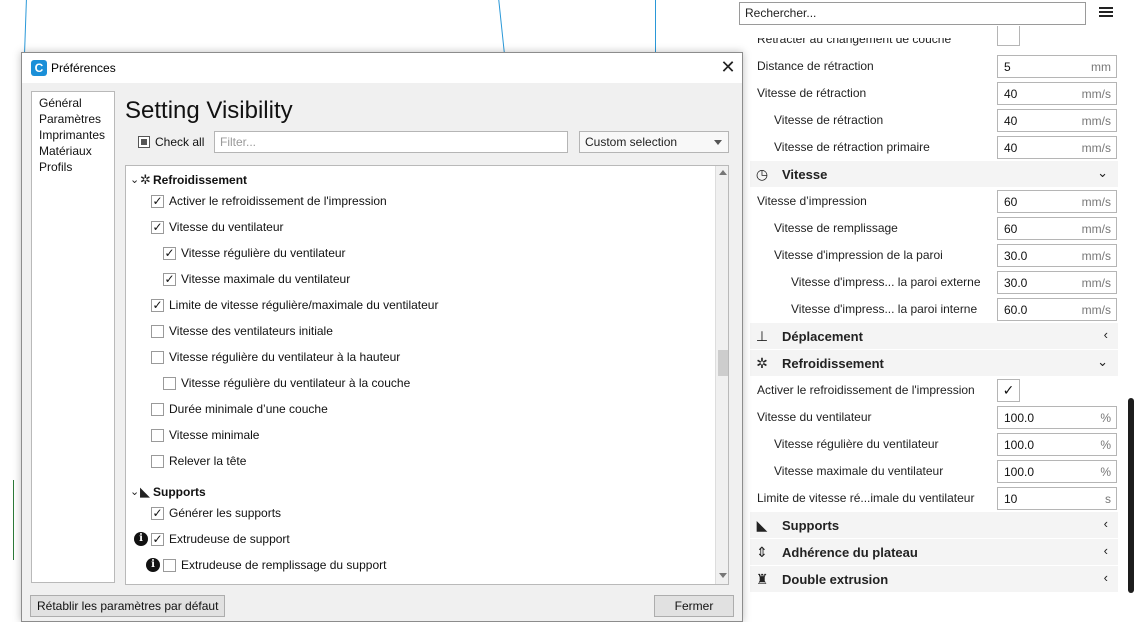 The height and width of the screenshot is (622, 1138). I want to click on setting-label: Vitesse régulière du ventilateur, so click(856, 444).